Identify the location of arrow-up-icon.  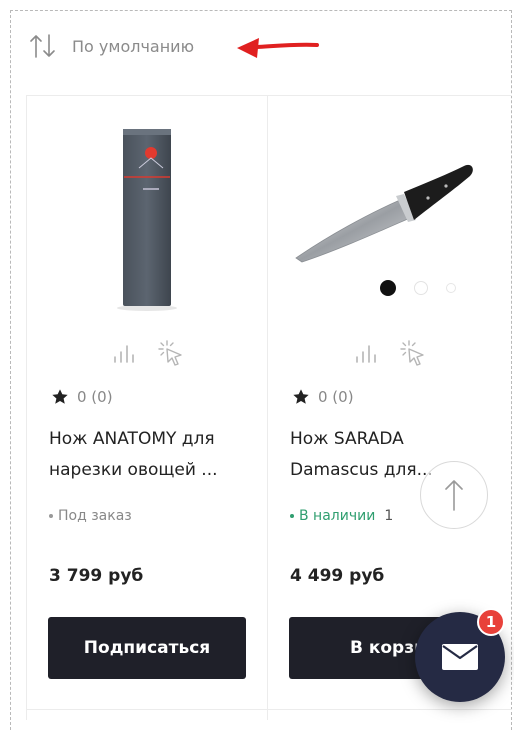
(454, 495).